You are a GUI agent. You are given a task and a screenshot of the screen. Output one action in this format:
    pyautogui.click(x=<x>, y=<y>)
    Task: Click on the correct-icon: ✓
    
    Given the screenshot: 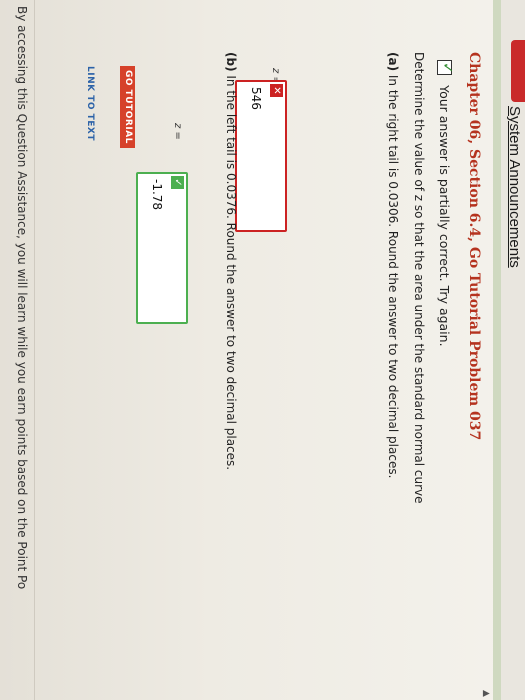 What is the action you would take?
    pyautogui.click(x=177, y=182)
    